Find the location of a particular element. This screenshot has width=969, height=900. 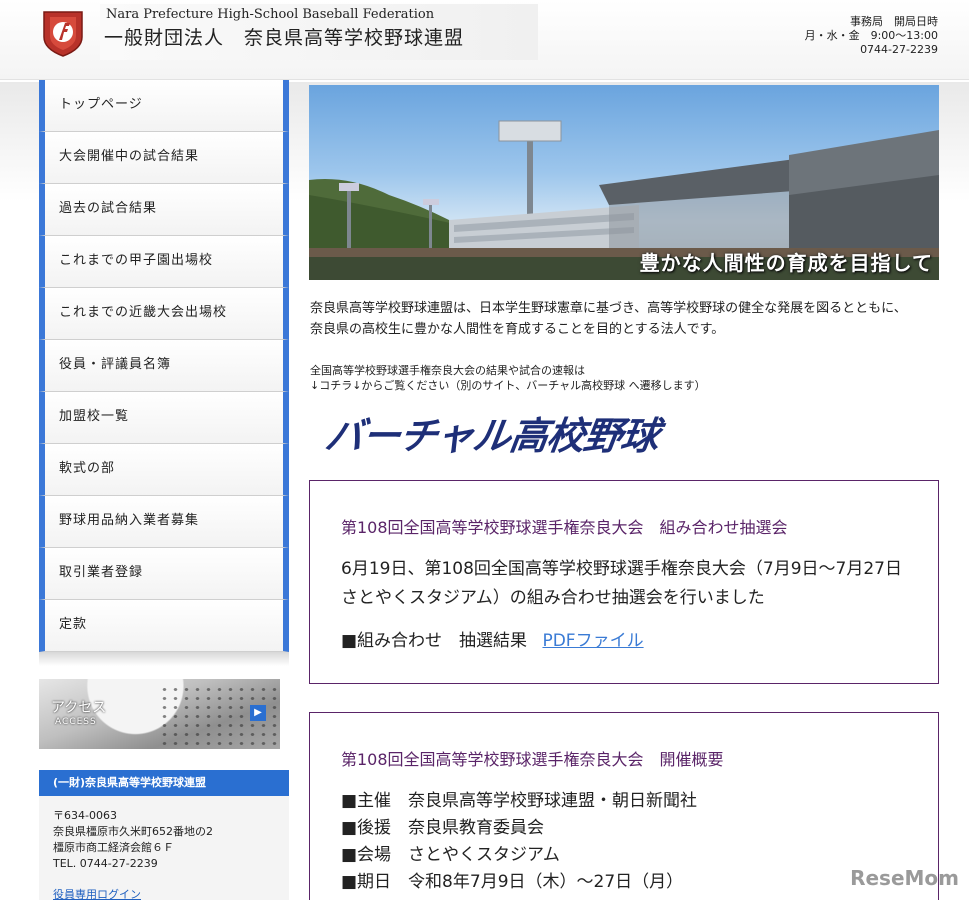

pdf-file-link: PDFファイル is located at coordinates (592, 641).